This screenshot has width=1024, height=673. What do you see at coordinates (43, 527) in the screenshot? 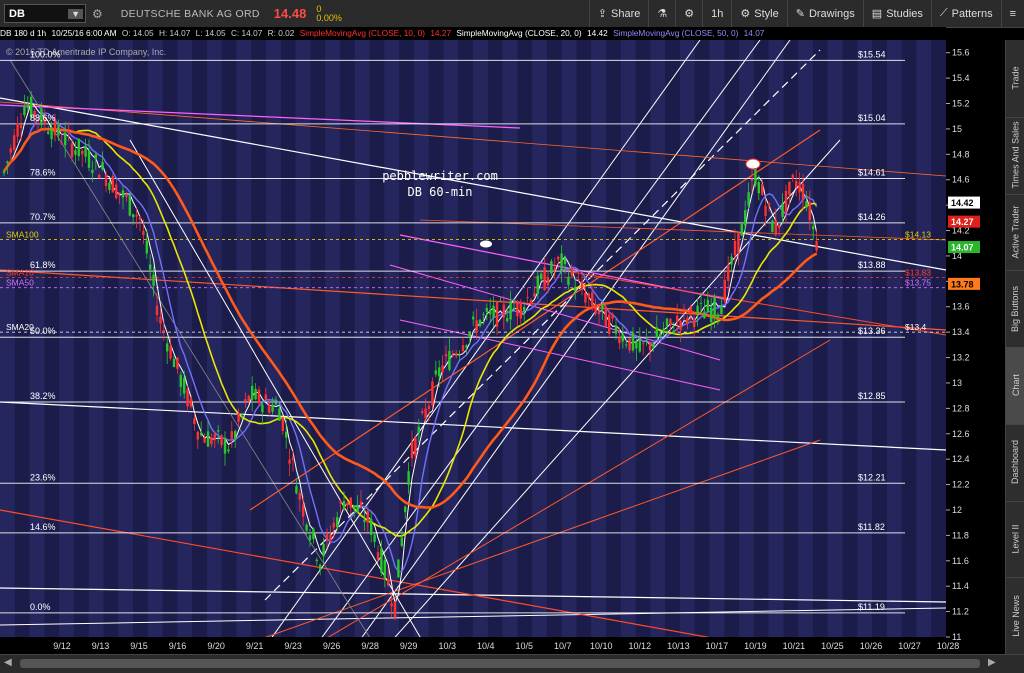
I see `fib-pct-label: 14.6%` at bounding box center [43, 527].